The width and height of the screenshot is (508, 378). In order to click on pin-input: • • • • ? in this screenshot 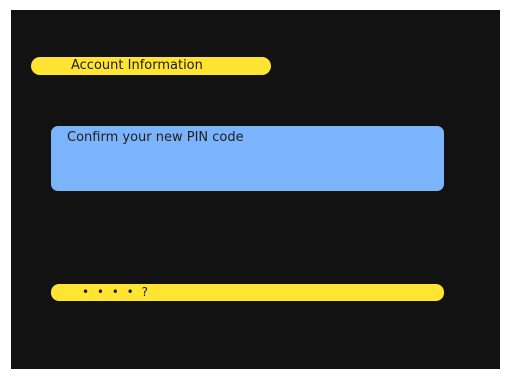, I will do `click(247, 292)`.